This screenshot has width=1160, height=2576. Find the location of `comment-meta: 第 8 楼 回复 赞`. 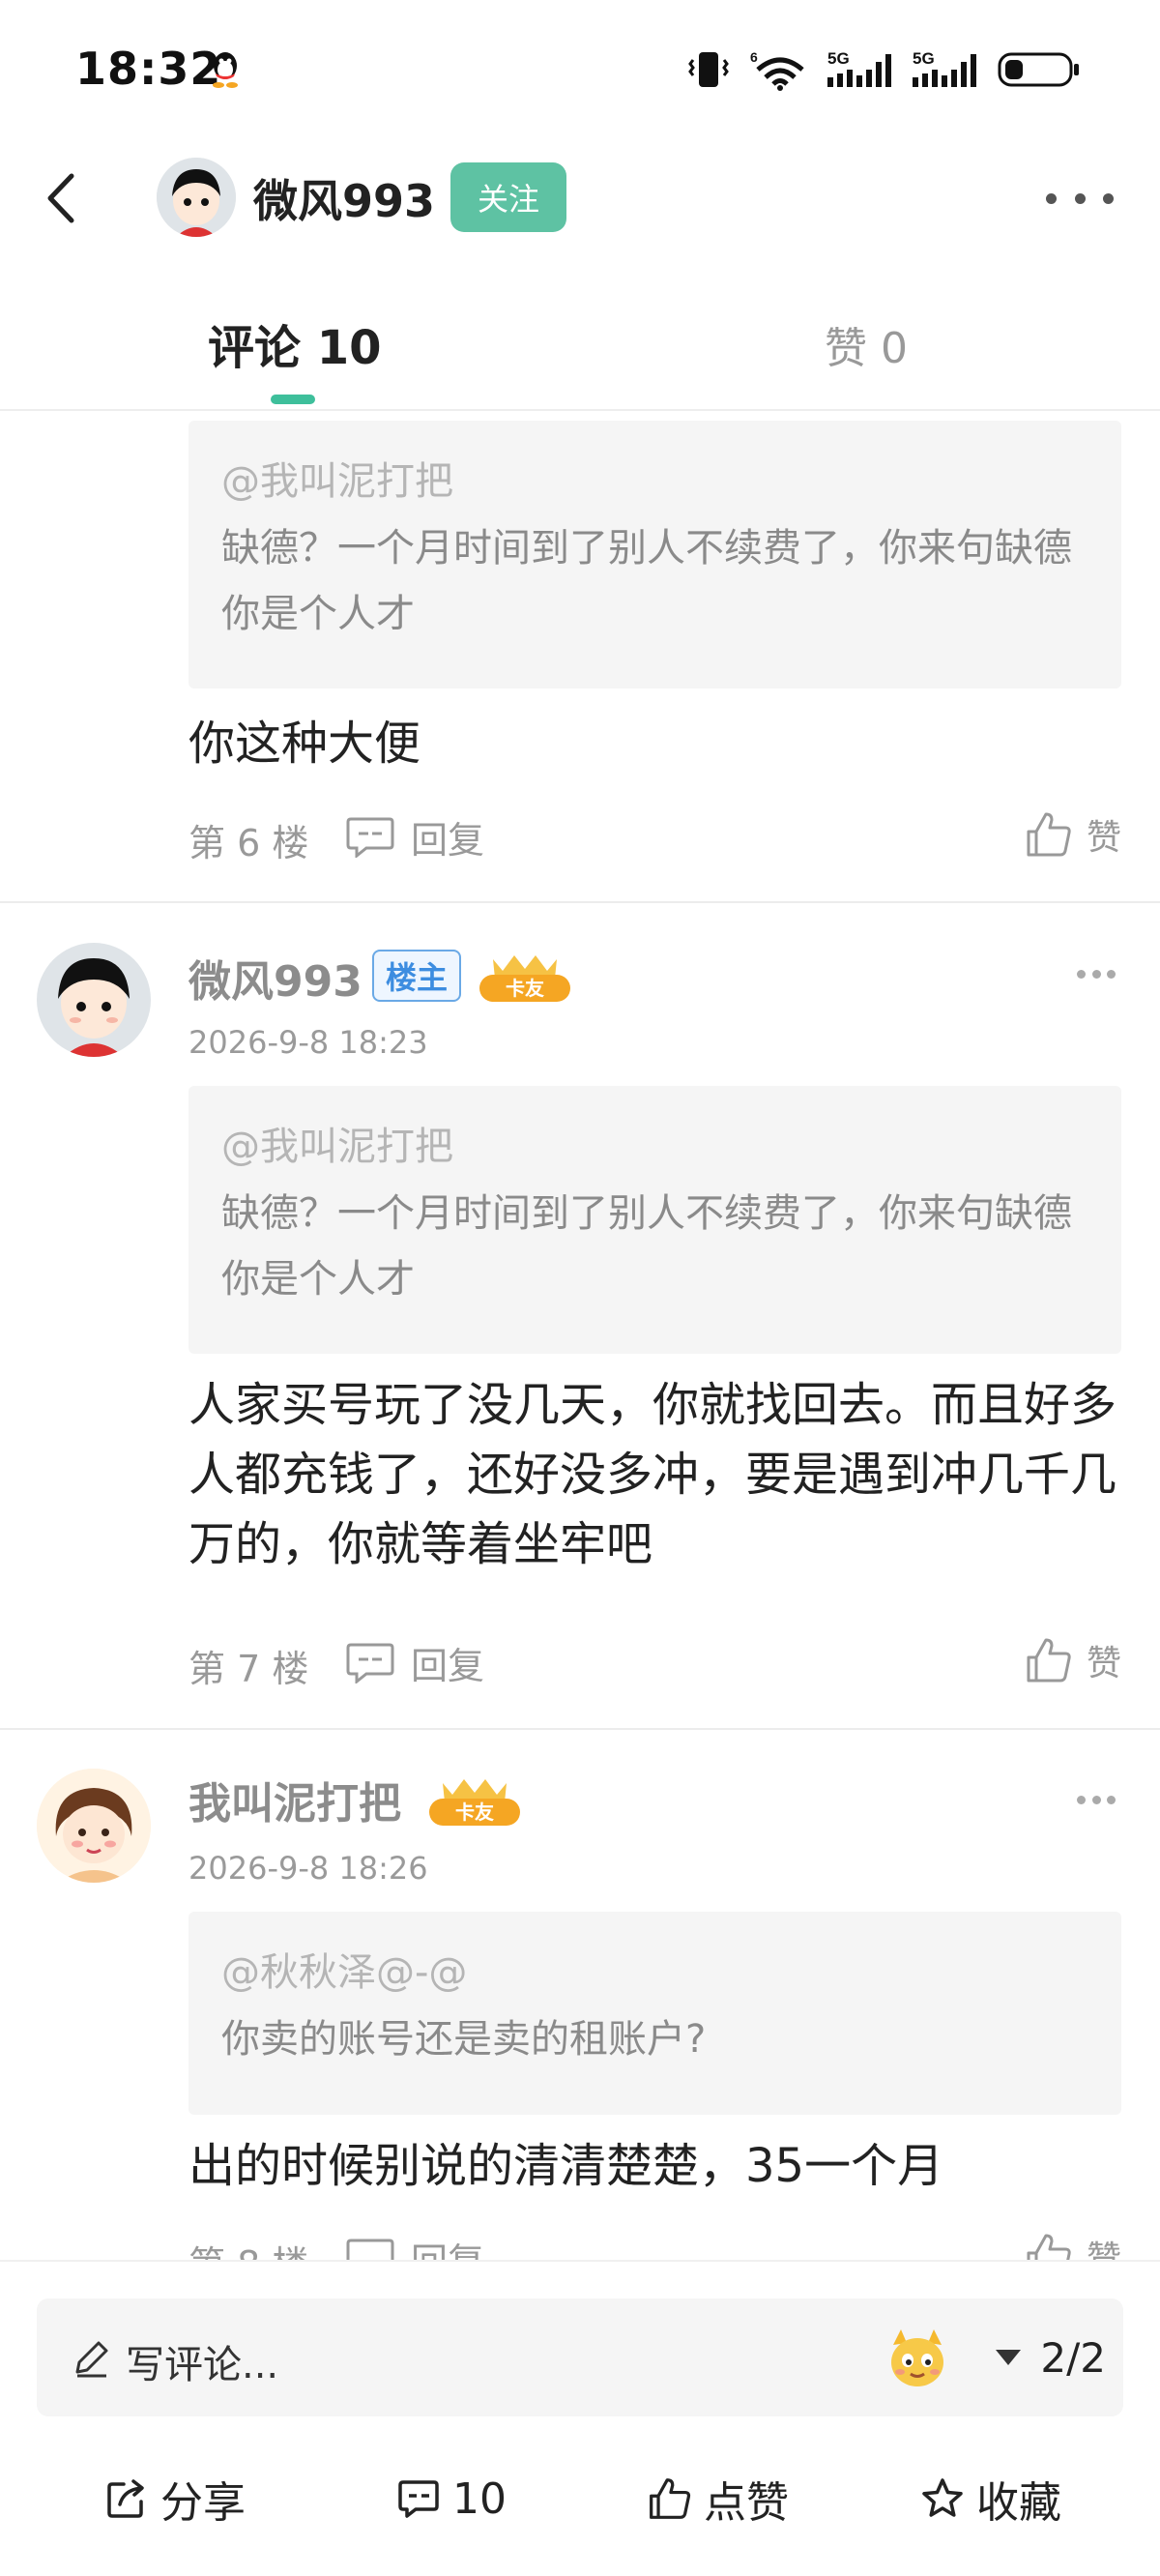

comment-meta: 第 8 楼 回复 赞 is located at coordinates (654, 2244).